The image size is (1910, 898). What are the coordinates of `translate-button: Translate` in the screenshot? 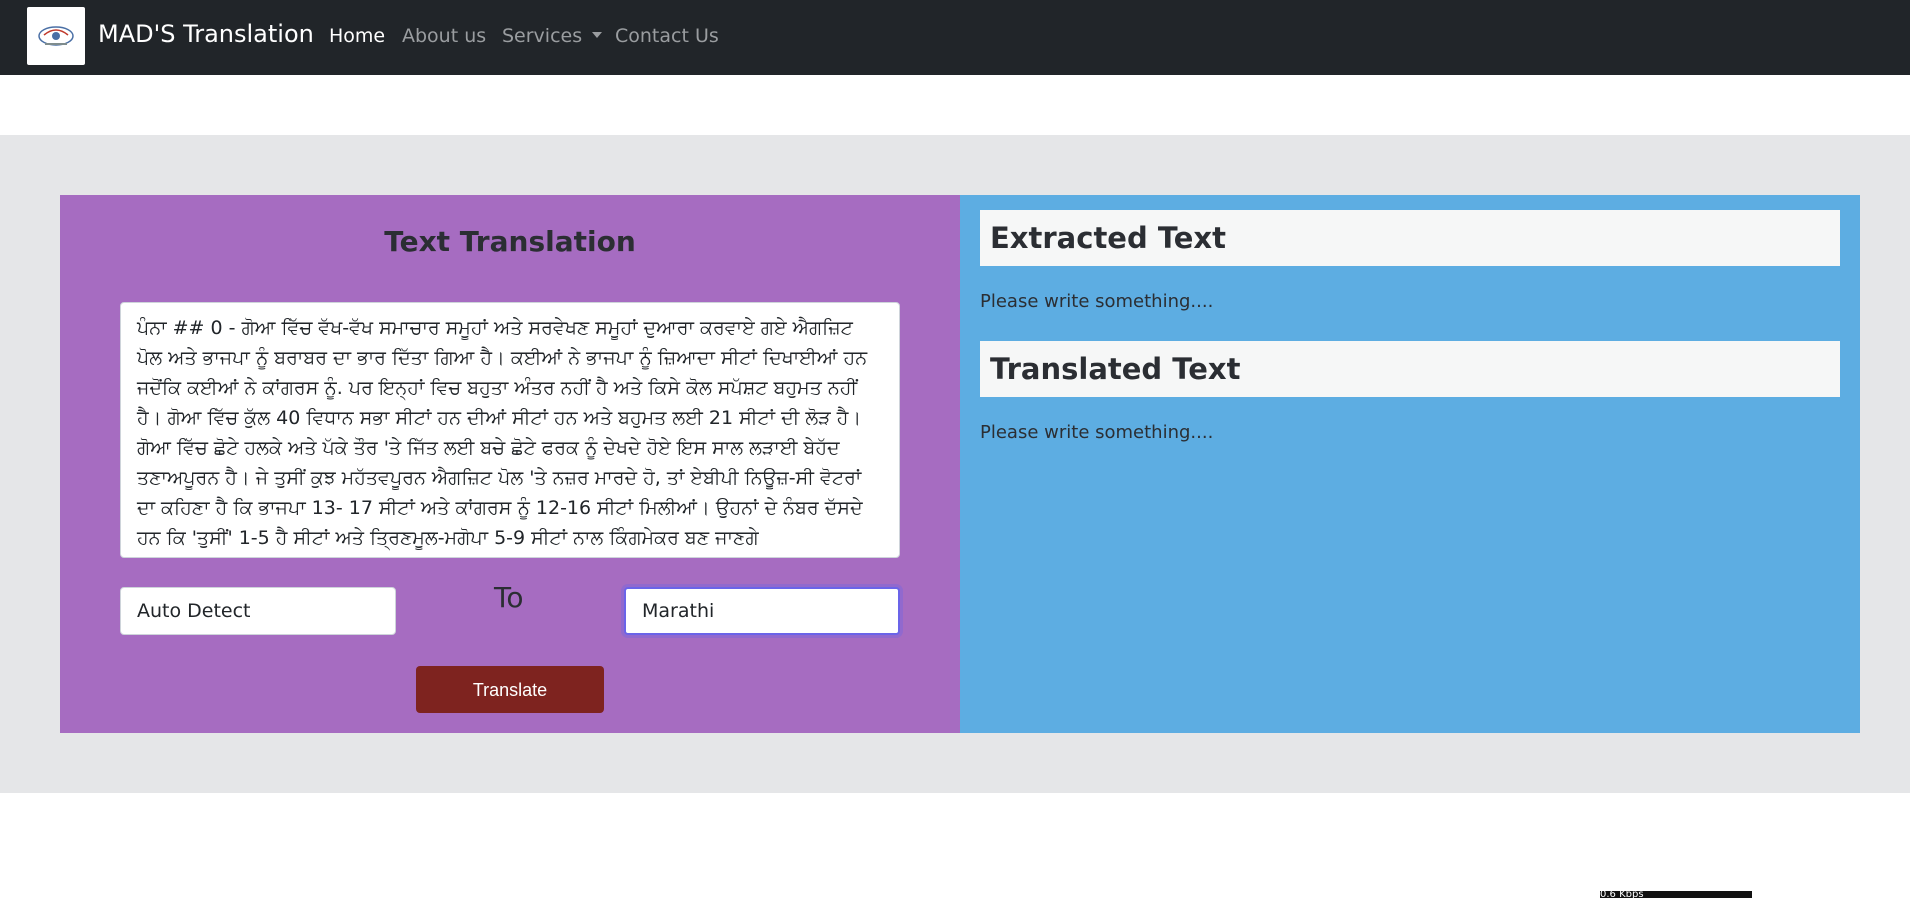 It's located at (510, 689).